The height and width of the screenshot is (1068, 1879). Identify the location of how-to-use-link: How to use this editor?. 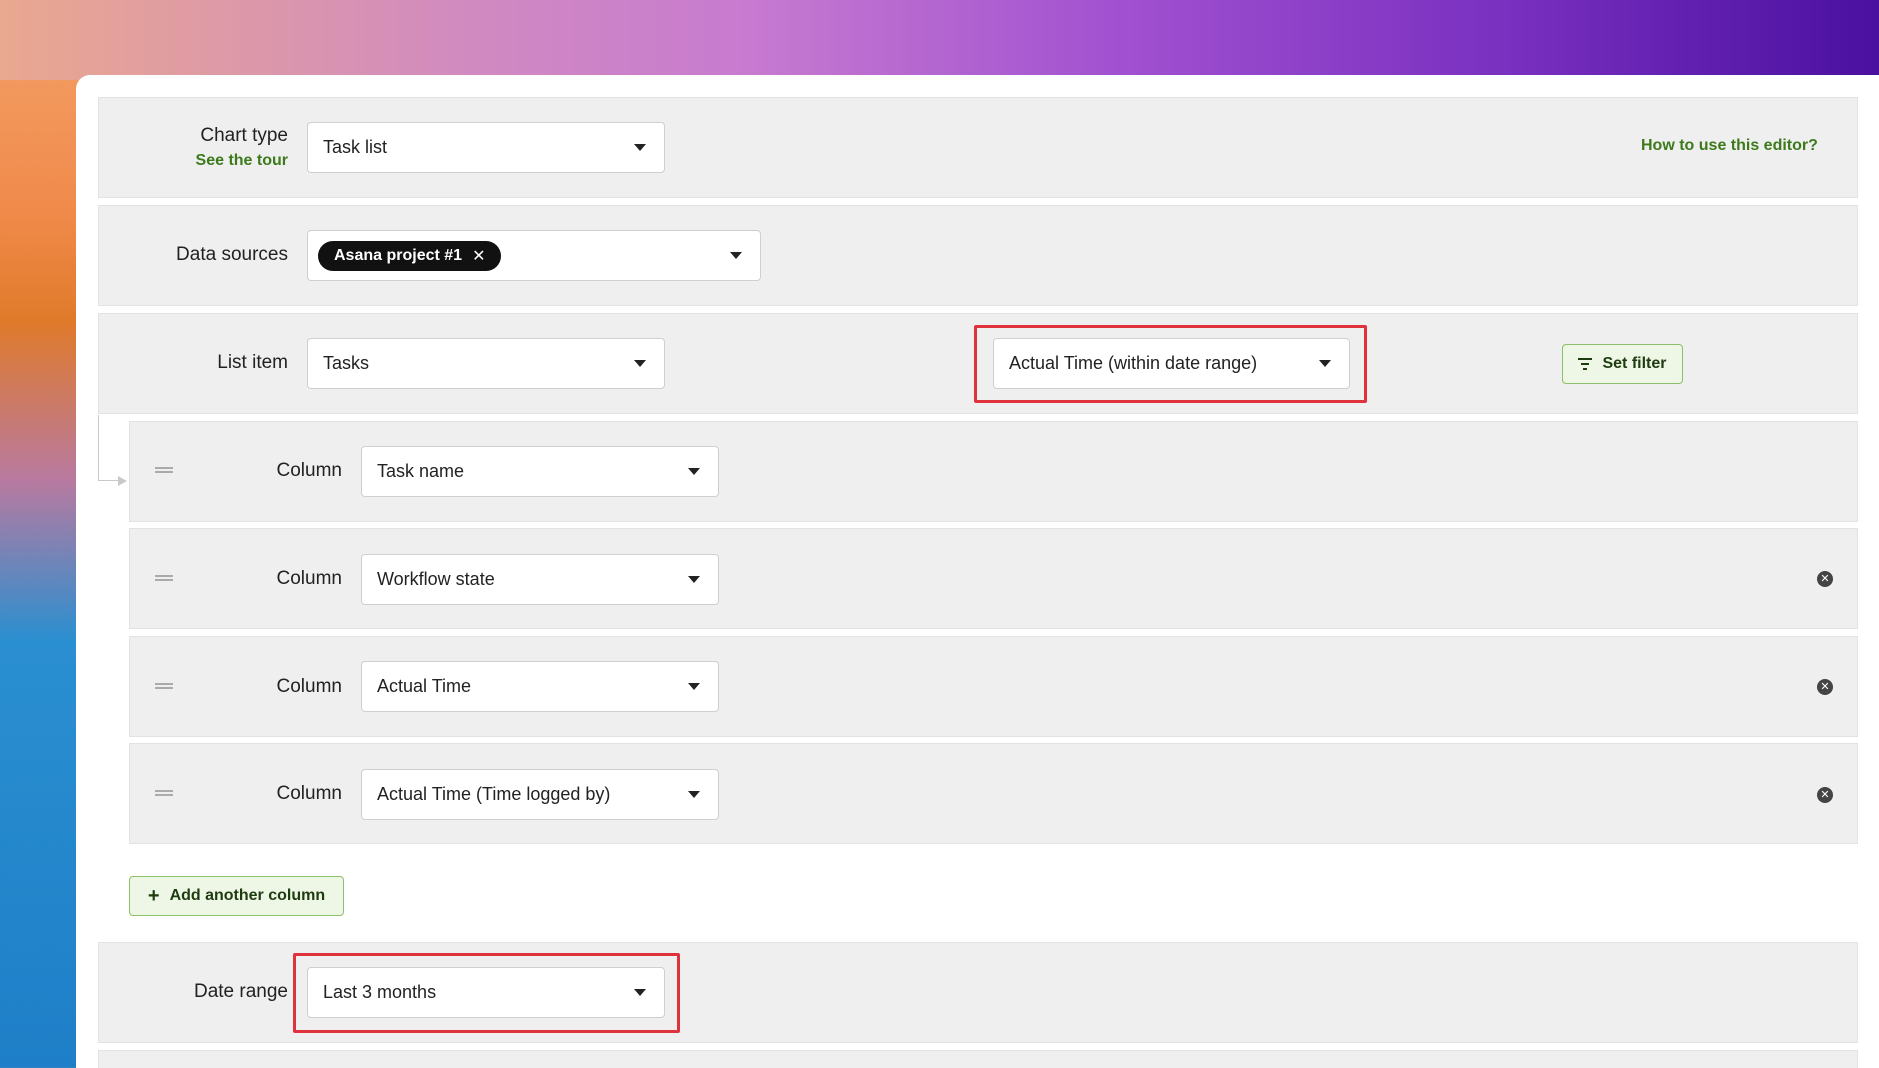
(1729, 146).